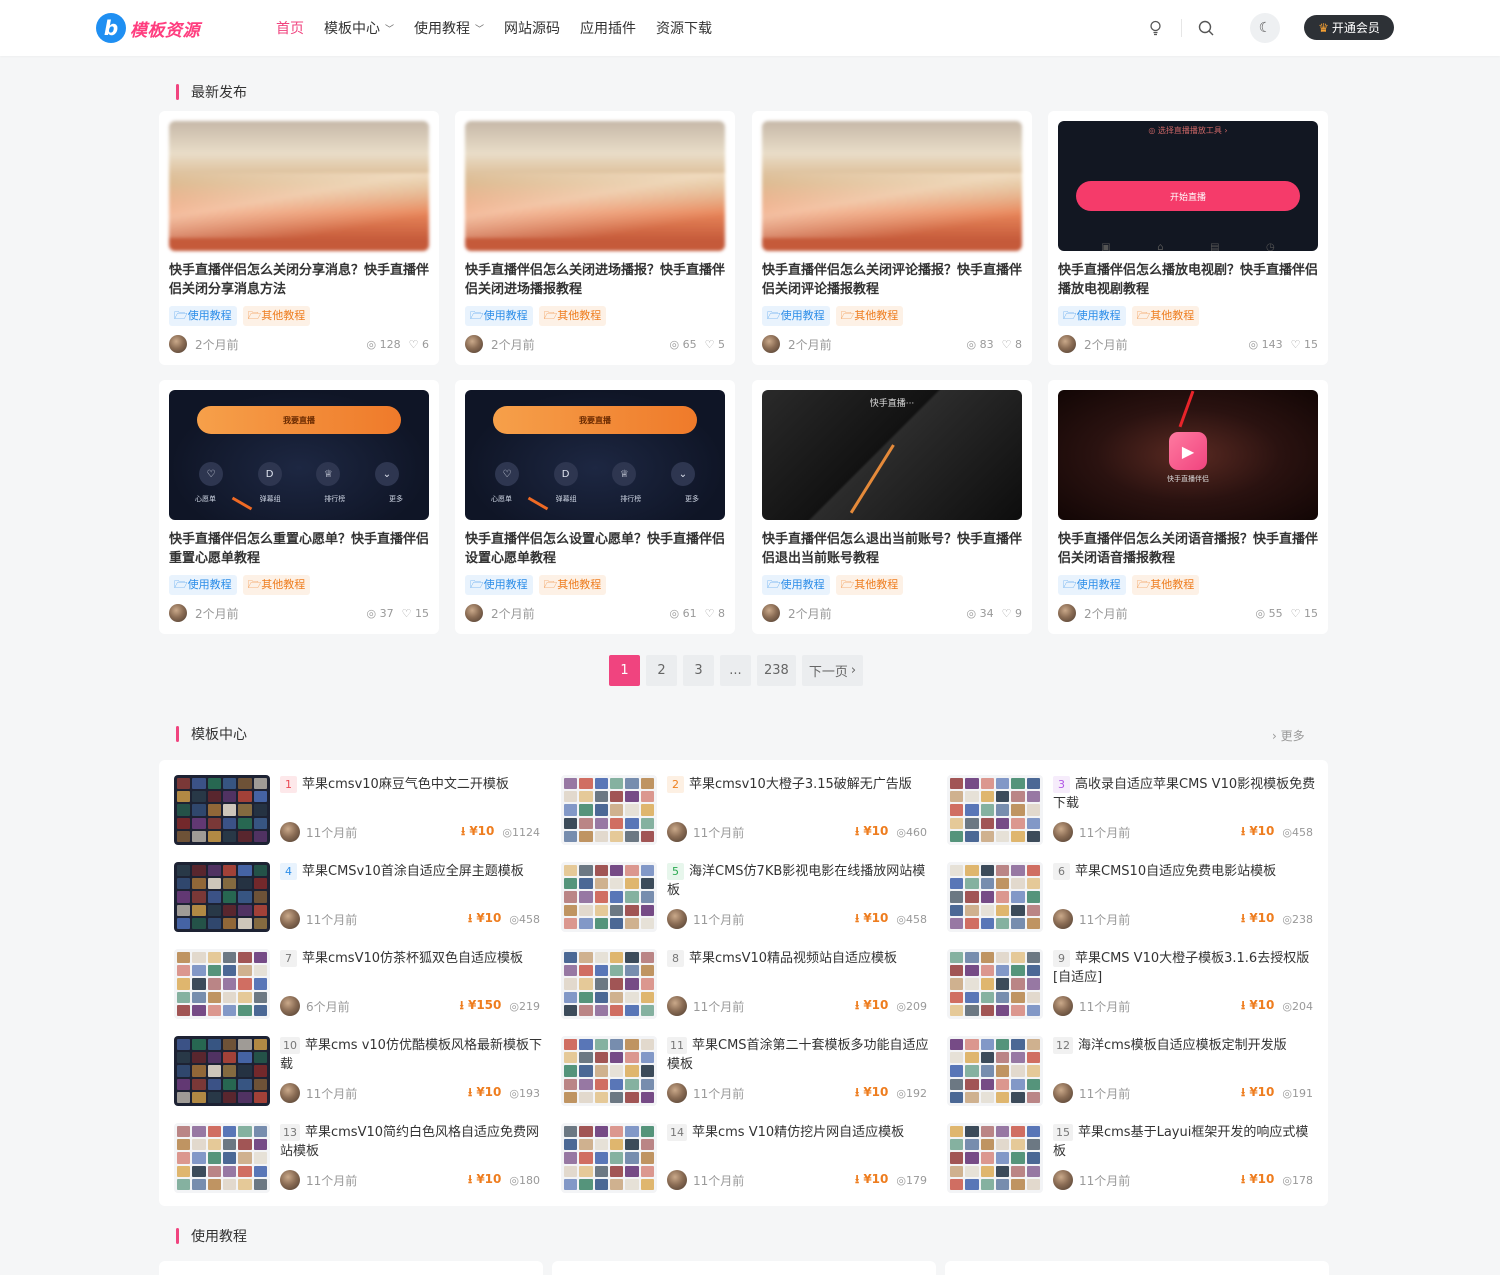 The width and height of the screenshot is (1500, 1275). I want to click on template-title: 10 苹果cms v10仿优酷模板风格最新模板下载, so click(413, 1055).